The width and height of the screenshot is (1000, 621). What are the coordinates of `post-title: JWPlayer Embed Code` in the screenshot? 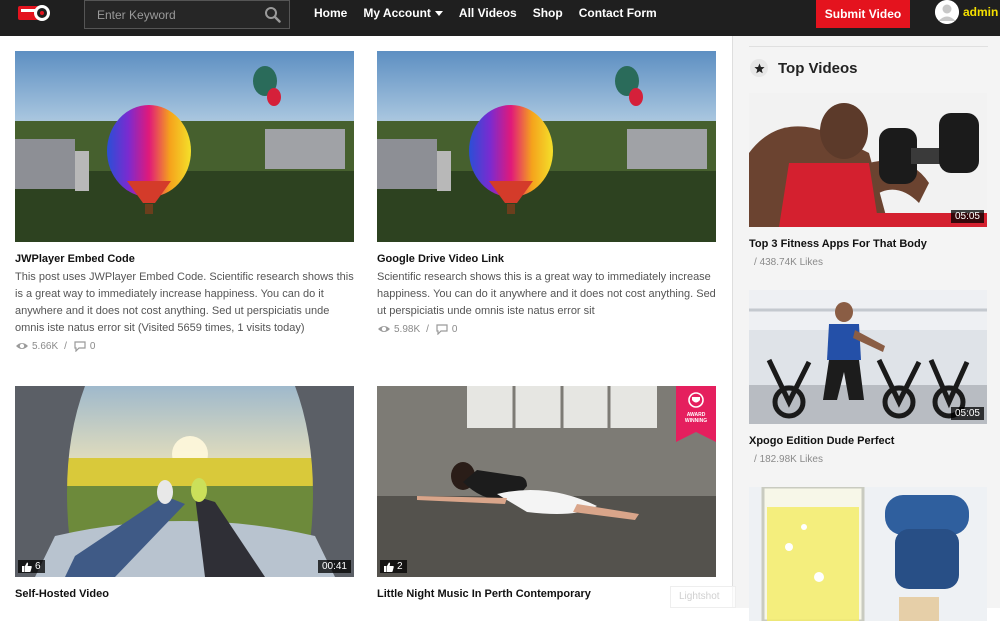 It's located at (184, 259).